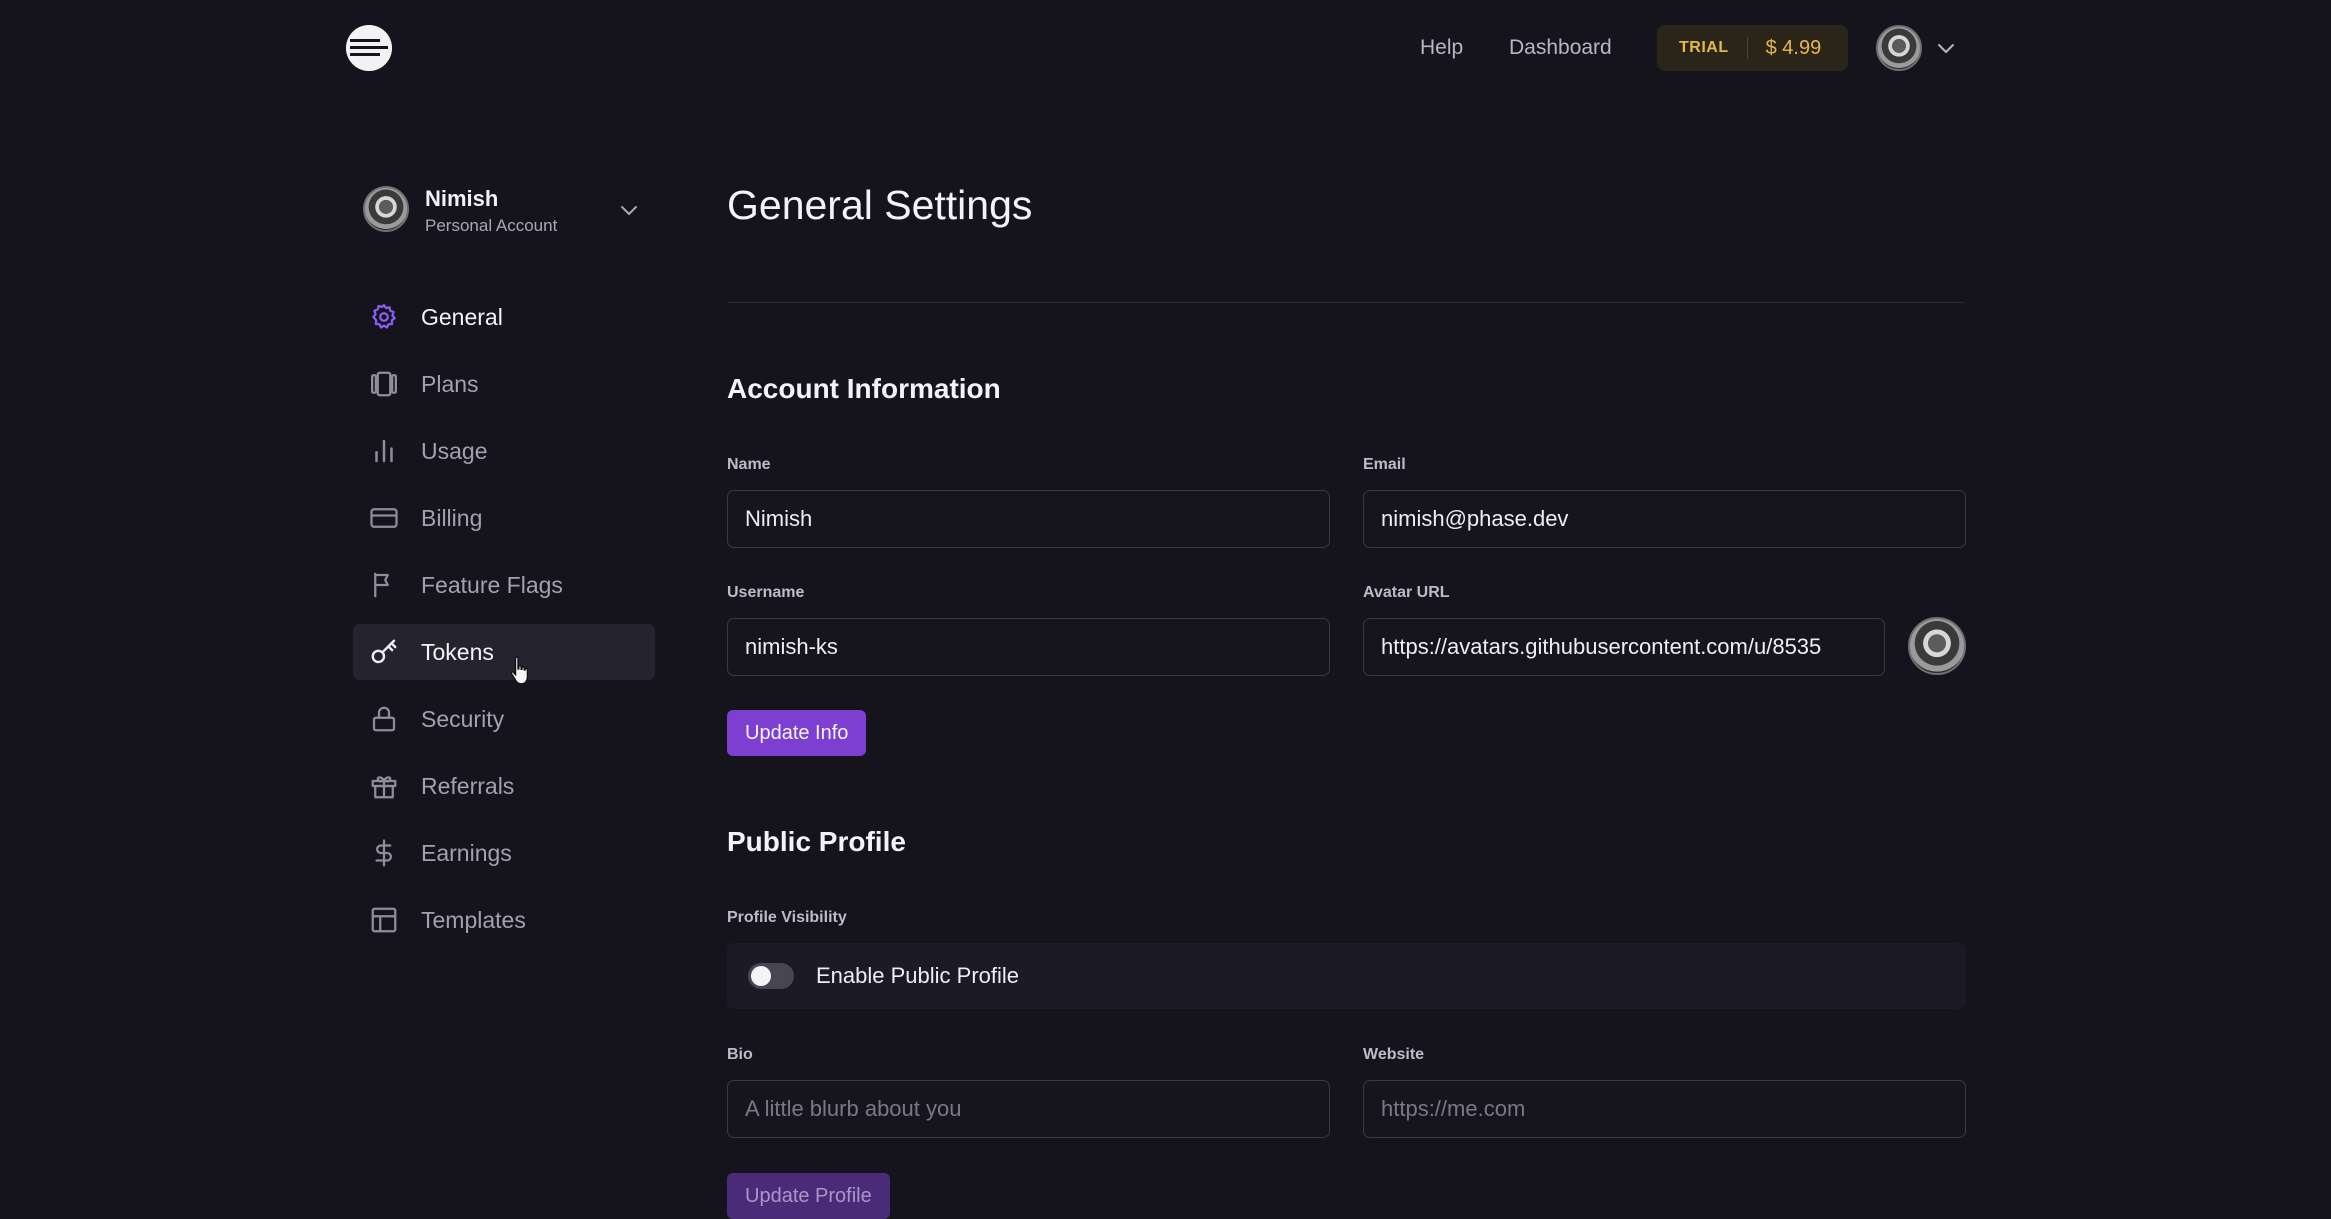  What do you see at coordinates (504, 317) in the screenshot?
I see `sidebar-item-general: General` at bounding box center [504, 317].